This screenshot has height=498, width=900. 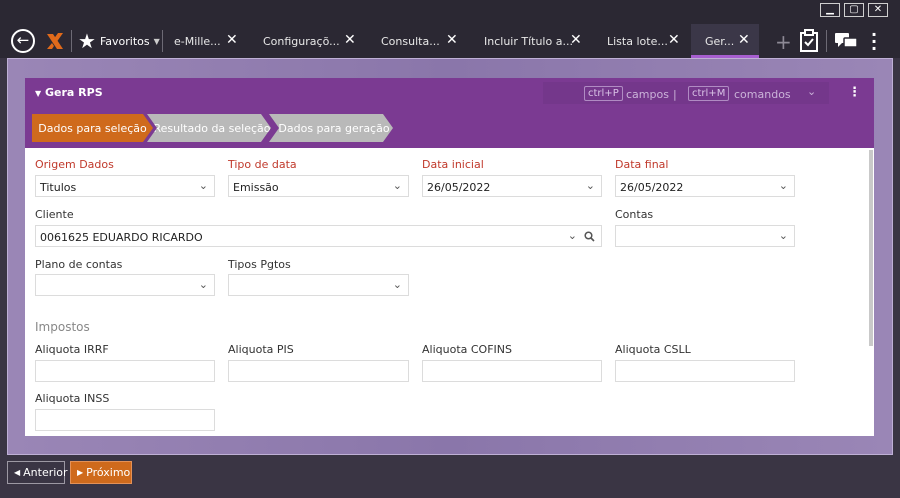 I want to click on panel-title-text: Gera RPS, so click(x=74, y=92).